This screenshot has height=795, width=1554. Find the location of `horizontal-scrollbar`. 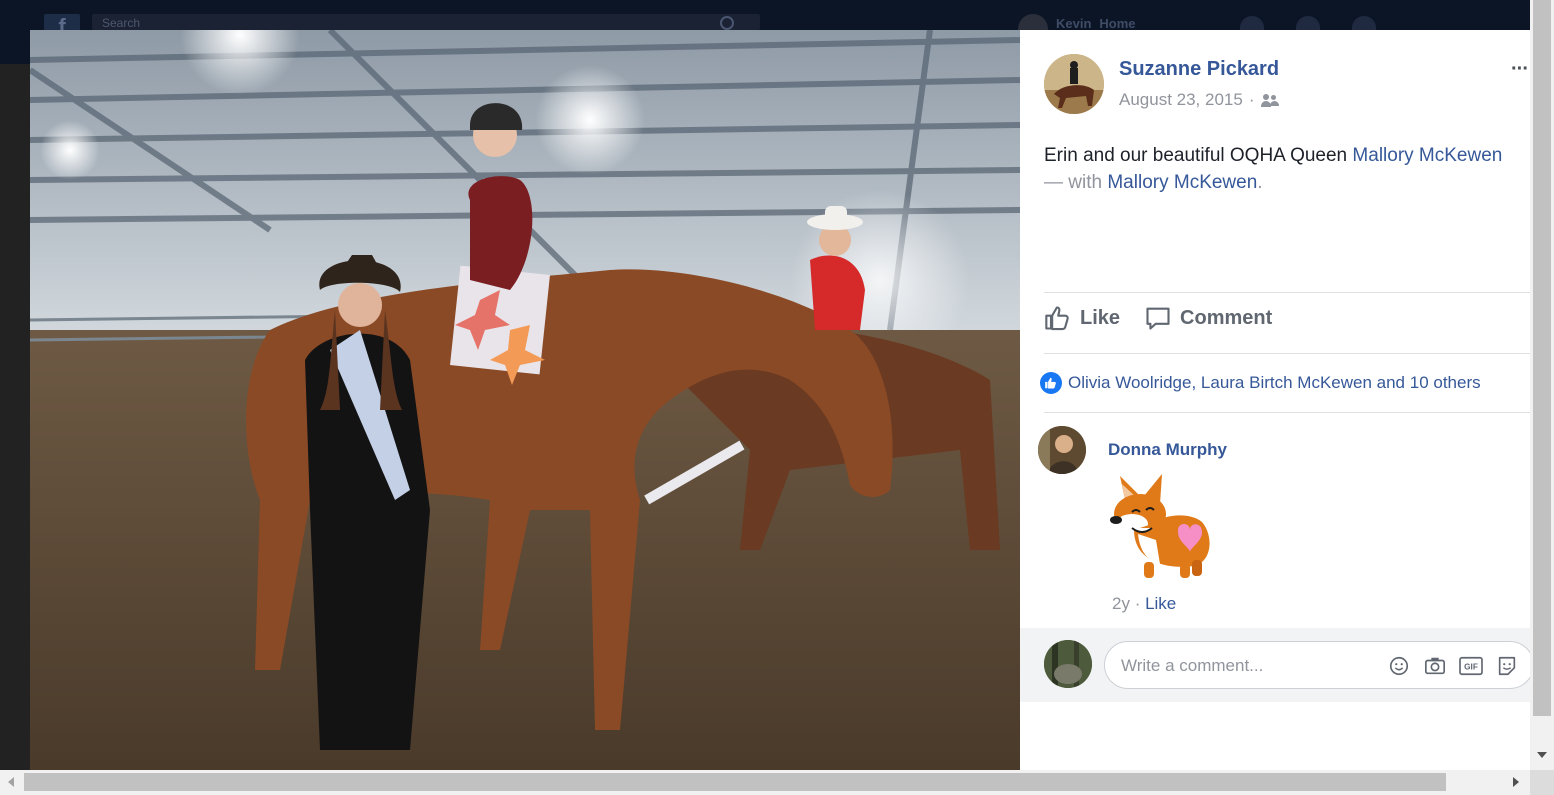

horizontal-scrollbar is located at coordinates (765, 782).